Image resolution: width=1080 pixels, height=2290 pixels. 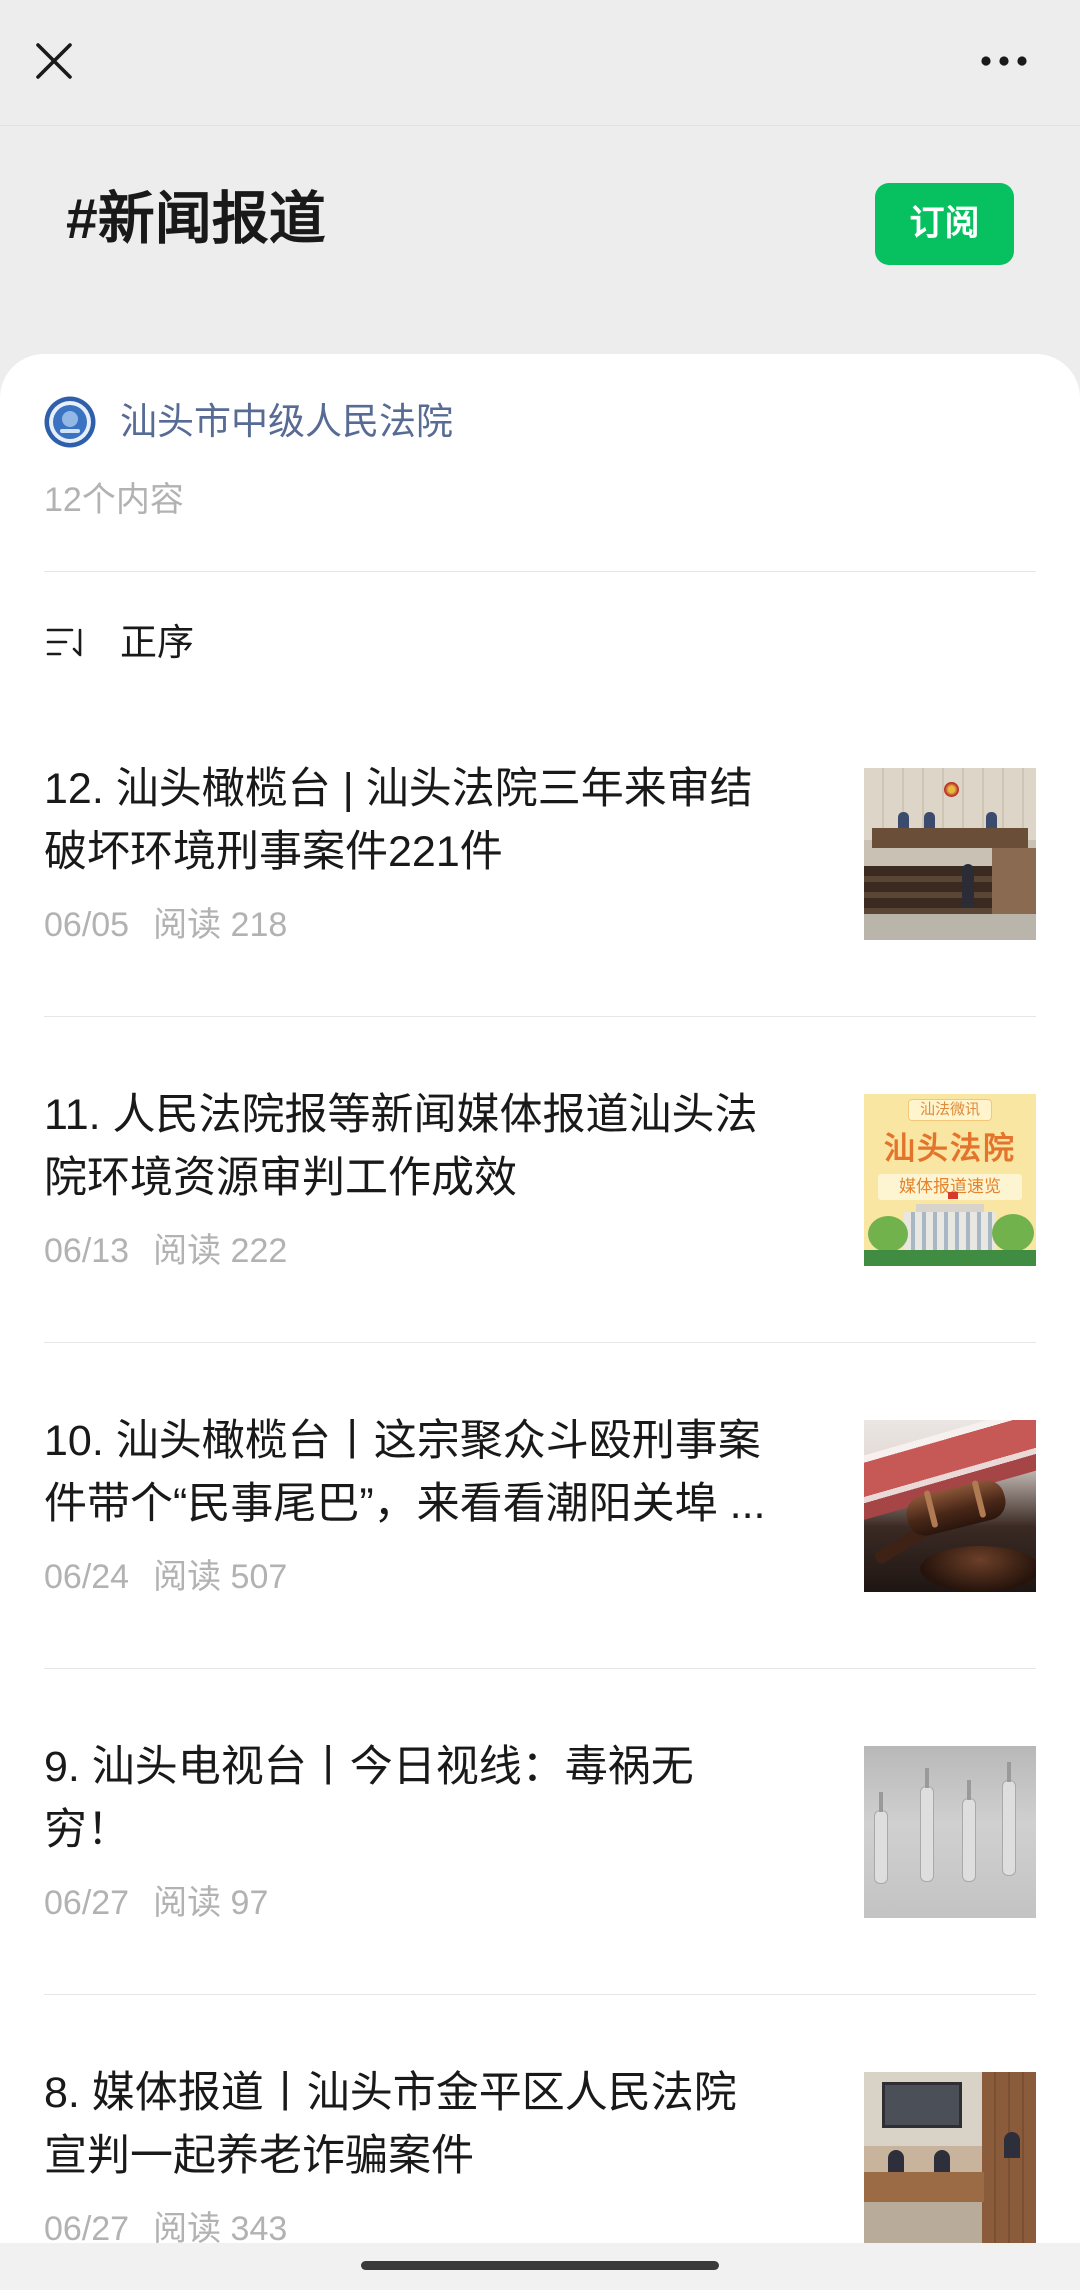 I want to click on title-line: 宣判一起养老诈骗案件, so click(x=259, y=2156).